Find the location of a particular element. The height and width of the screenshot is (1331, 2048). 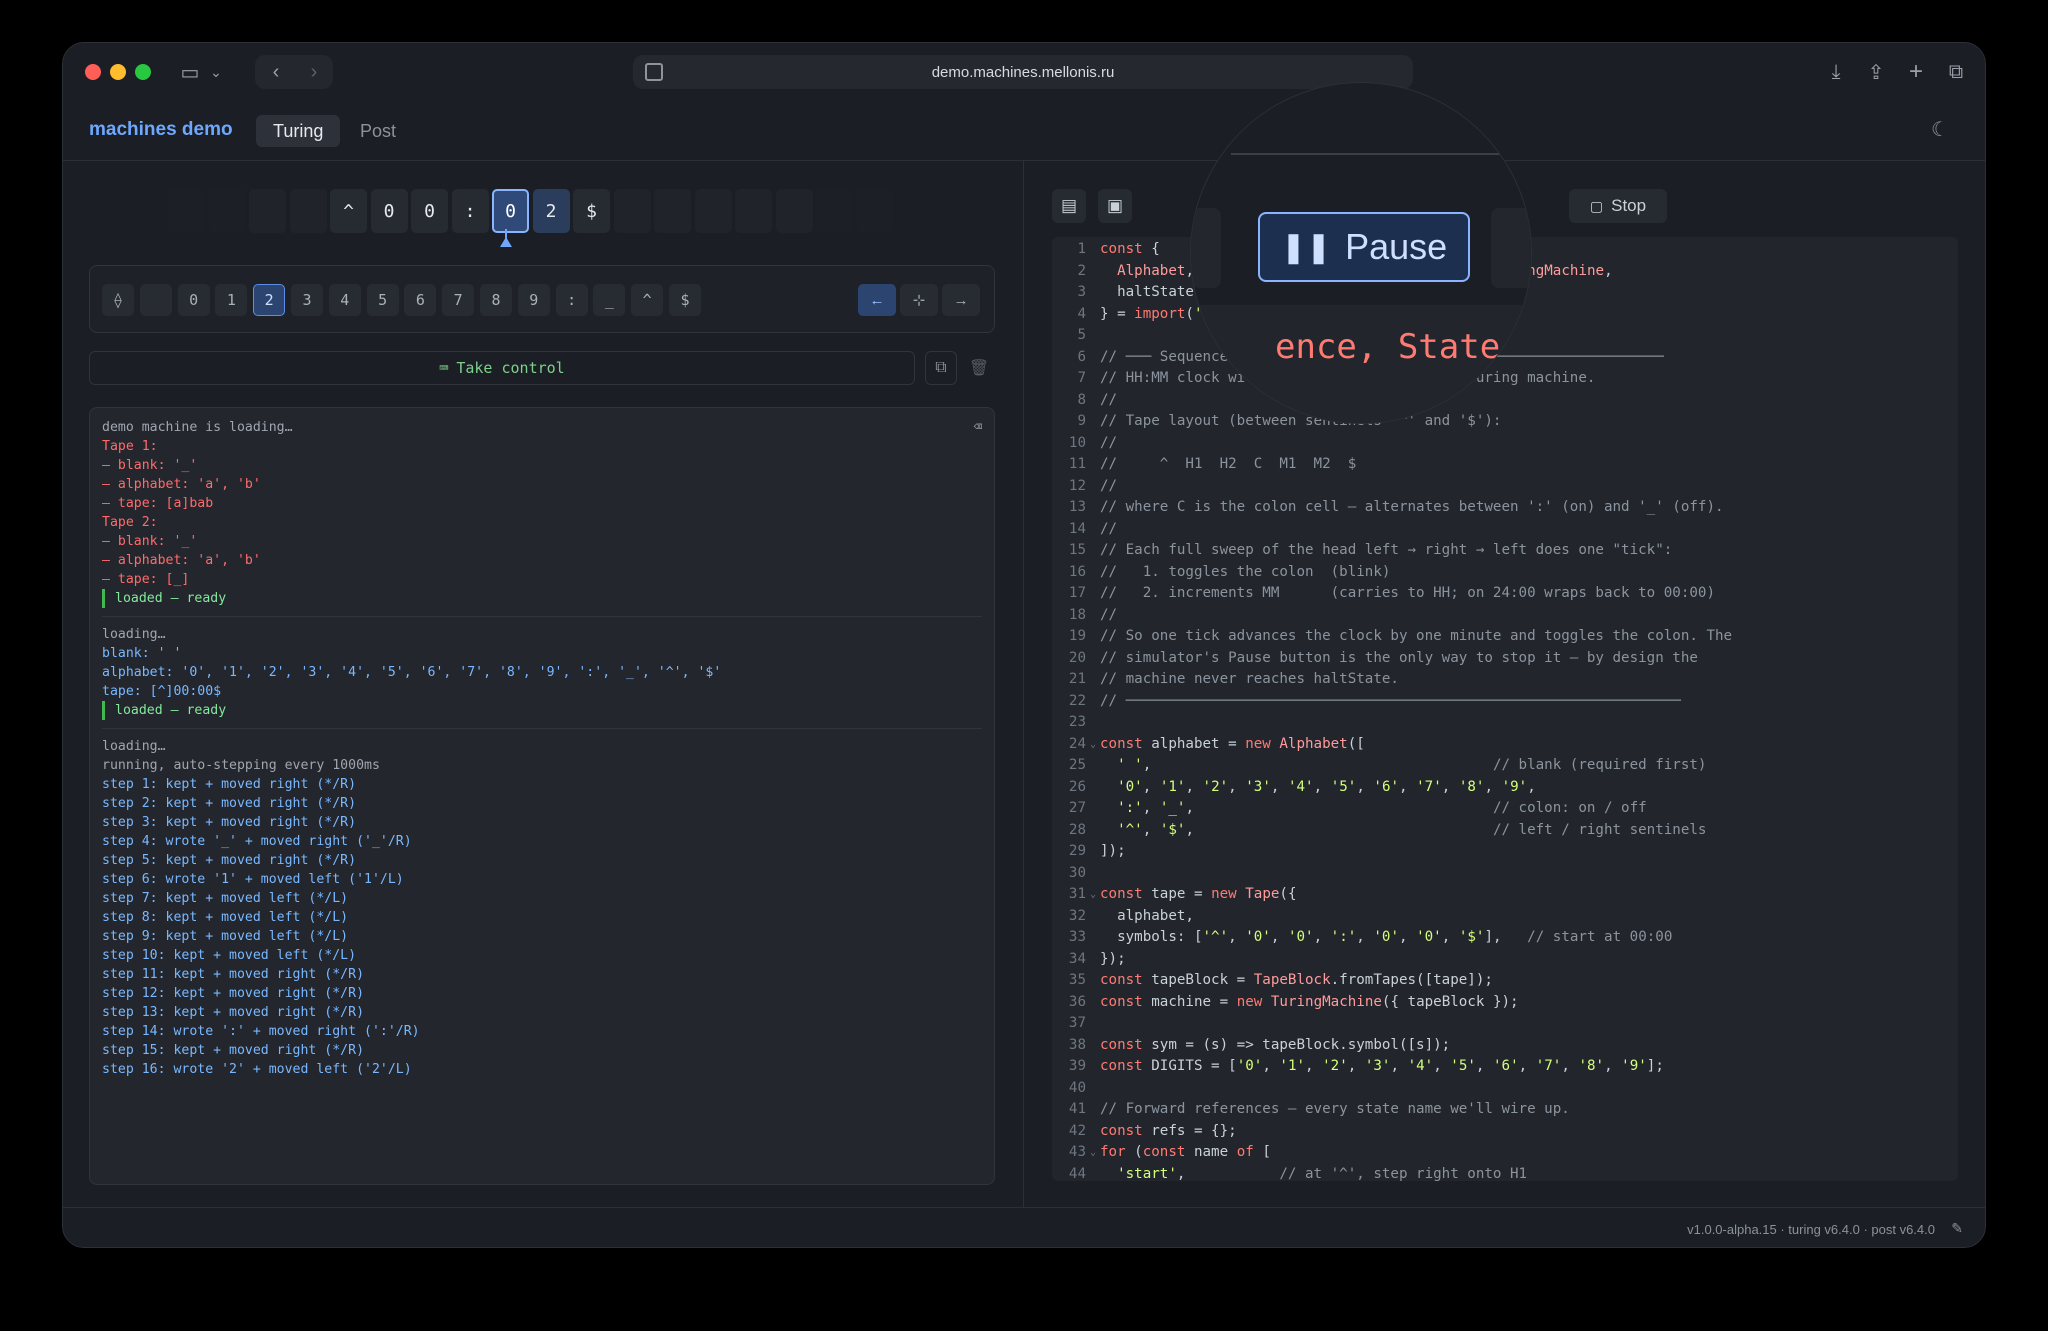

take-control-button: ⌨ Take control is located at coordinates (502, 368).